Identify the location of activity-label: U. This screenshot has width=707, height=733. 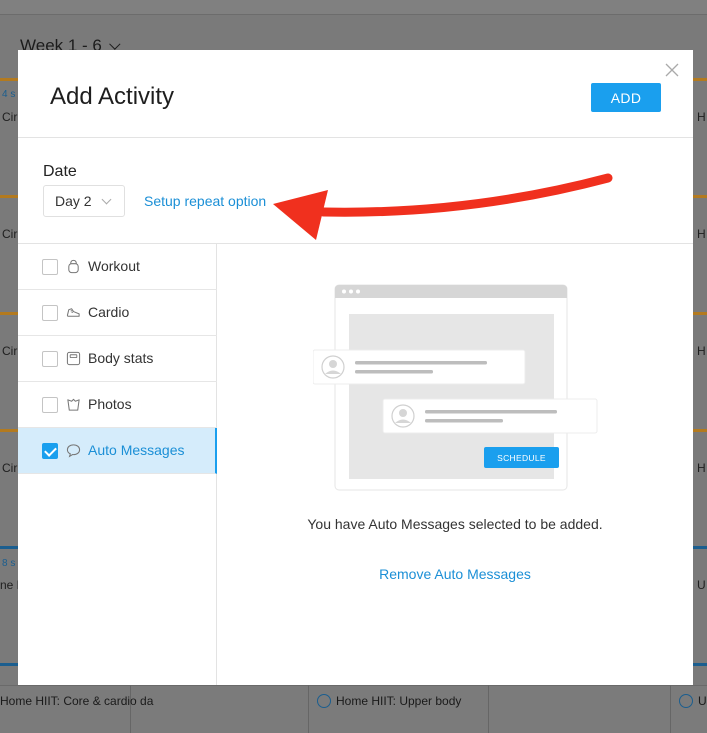
(702, 701).